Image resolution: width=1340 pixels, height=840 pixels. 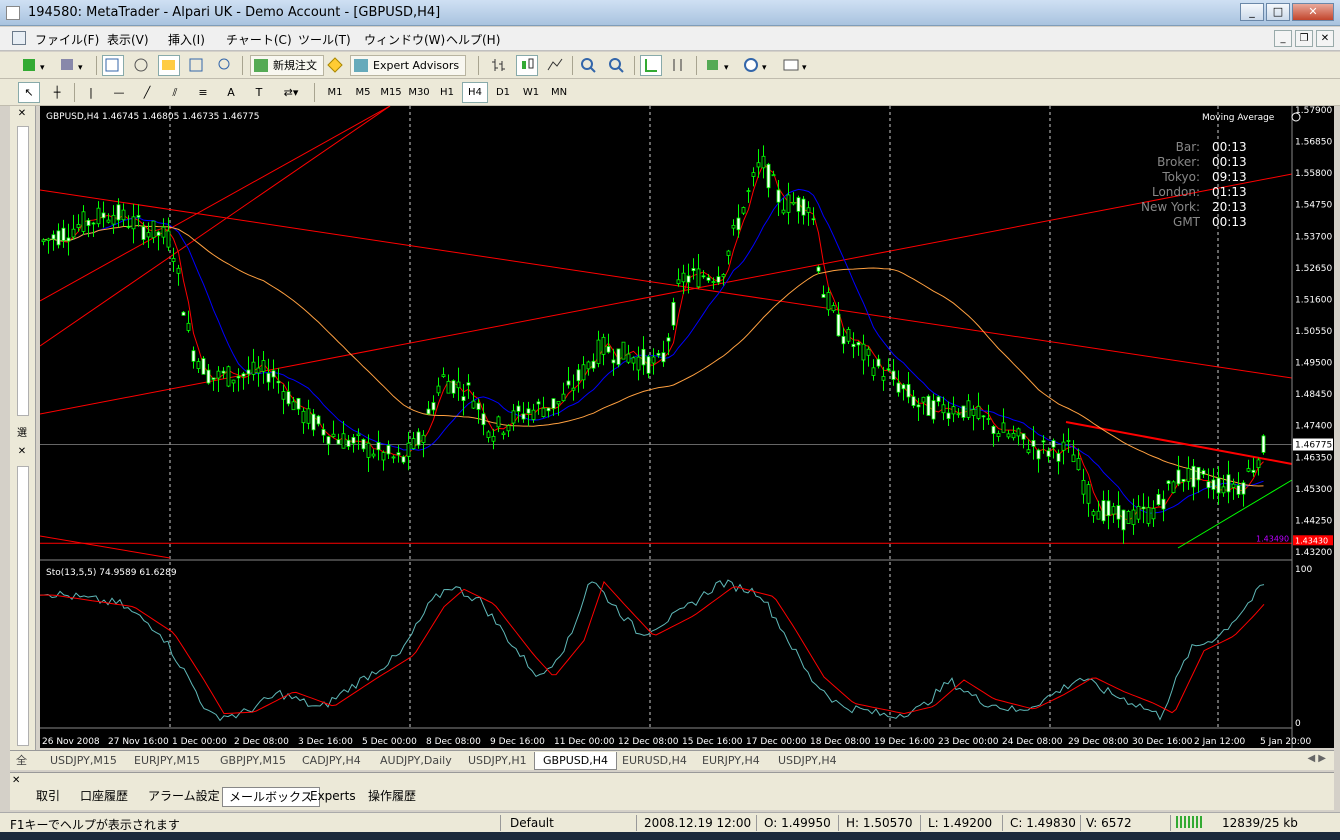 What do you see at coordinates (287, 65) in the screenshot?
I see `new-order-button: 新規注文` at bounding box center [287, 65].